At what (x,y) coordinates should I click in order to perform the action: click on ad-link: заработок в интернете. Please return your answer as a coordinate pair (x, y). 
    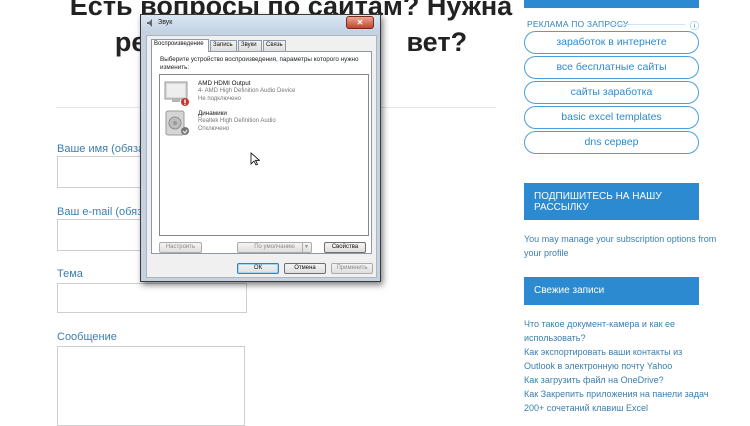
    Looking at the image, I should click on (611, 42).